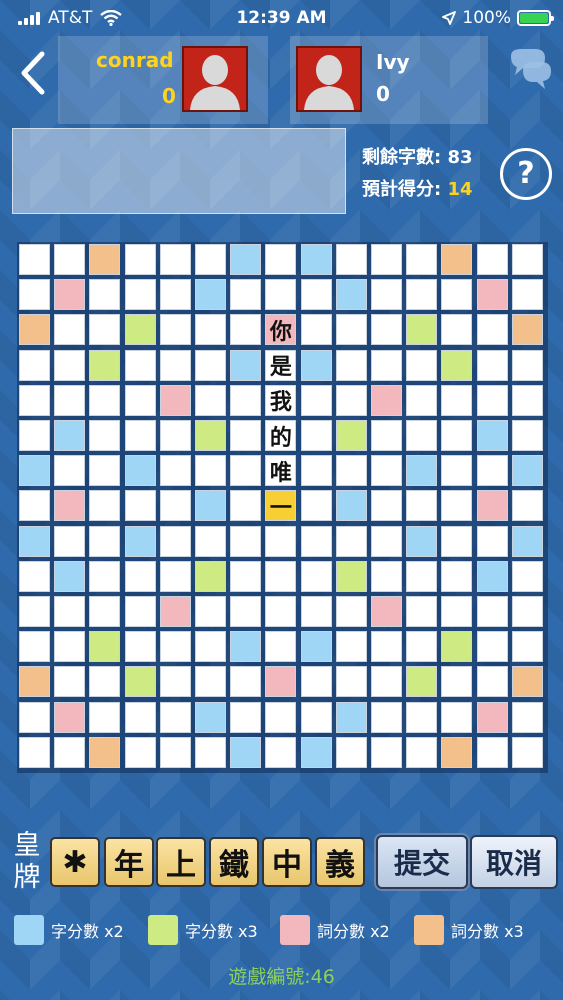 The width and height of the screenshot is (563, 1000). I want to click on submit-button: 提交, so click(422, 862).